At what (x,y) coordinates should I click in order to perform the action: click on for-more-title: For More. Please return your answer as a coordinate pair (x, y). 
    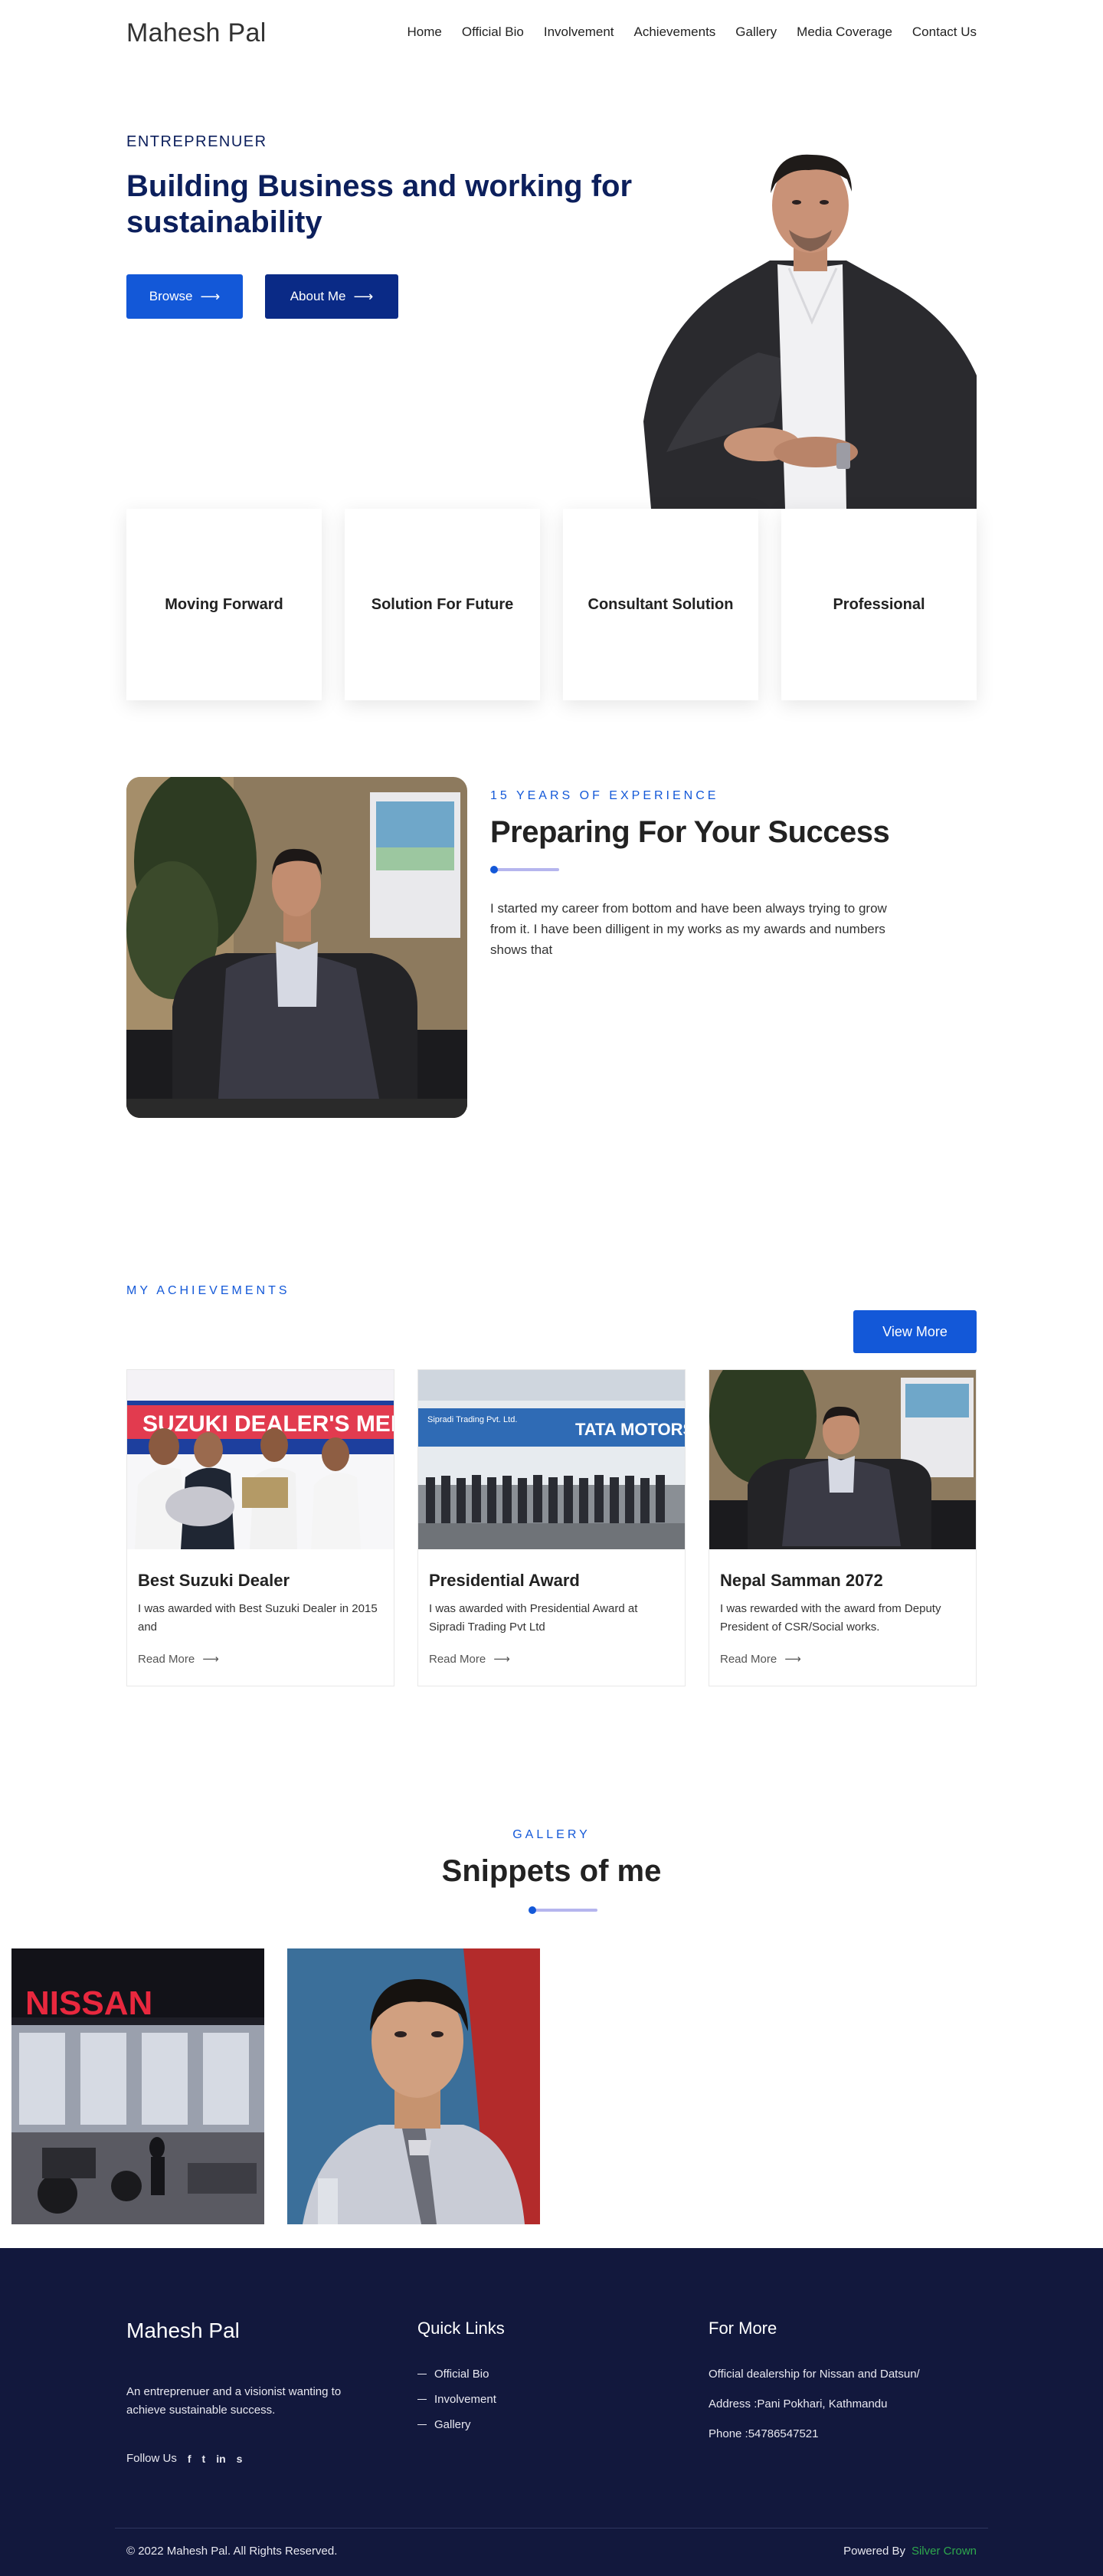
    Looking at the image, I should click on (743, 2328).